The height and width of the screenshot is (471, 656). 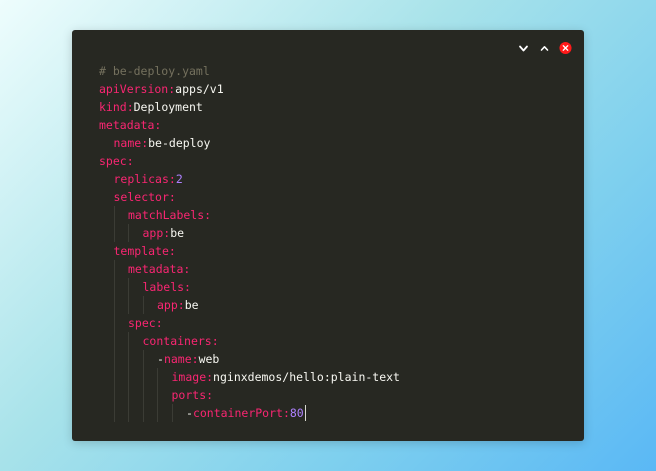 What do you see at coordinates (170, 215) in the screenshot?
I see `yaml-key: matchLabels:` at bounding box center [170, 215].